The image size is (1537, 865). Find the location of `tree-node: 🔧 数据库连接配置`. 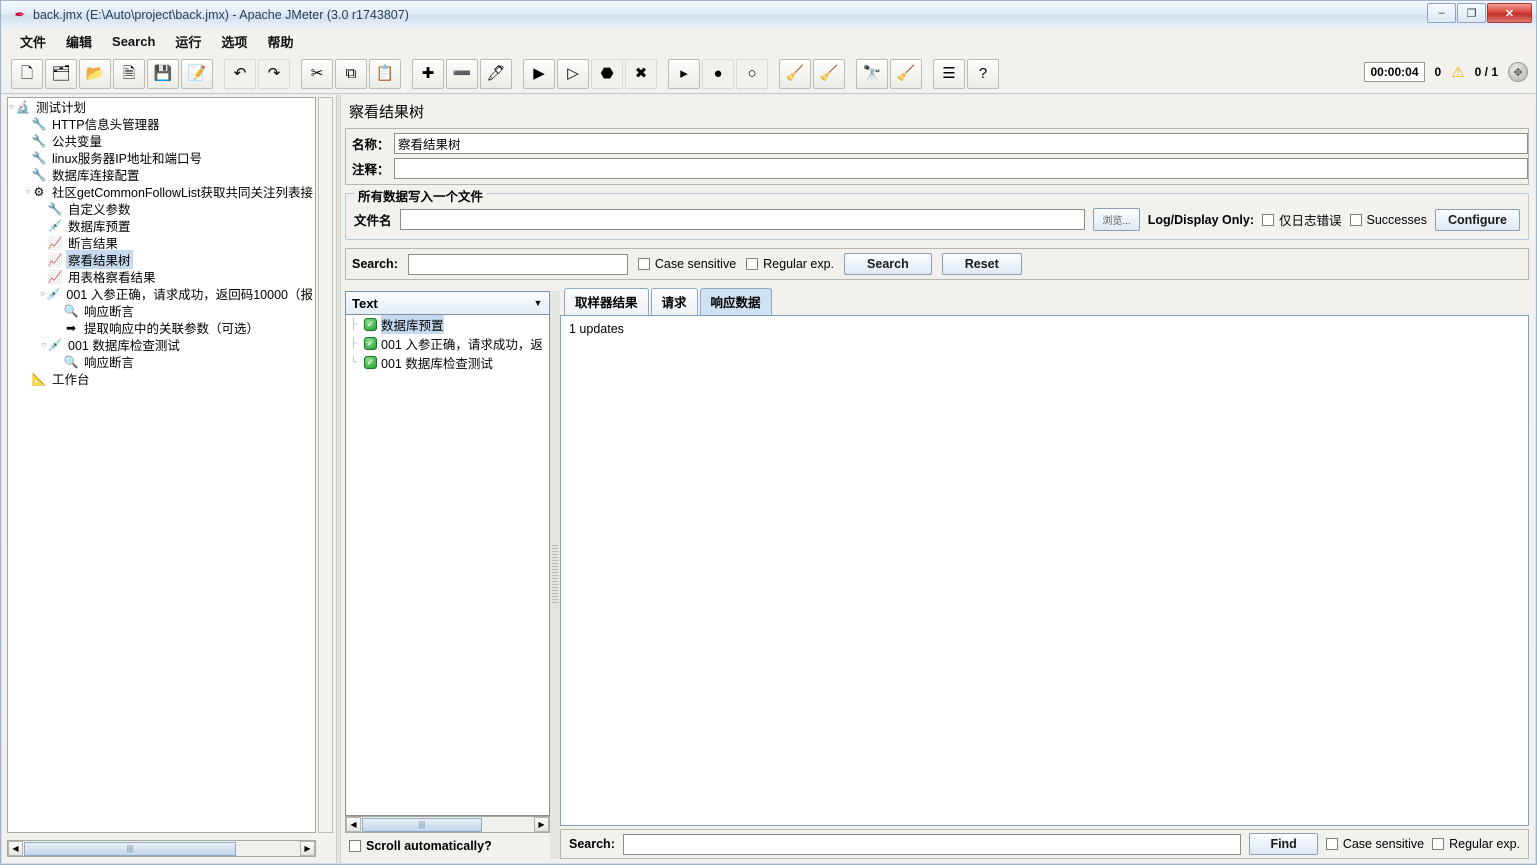

tree-node: 🔧 数据库连接配置 is located at coordinates (161, 175).